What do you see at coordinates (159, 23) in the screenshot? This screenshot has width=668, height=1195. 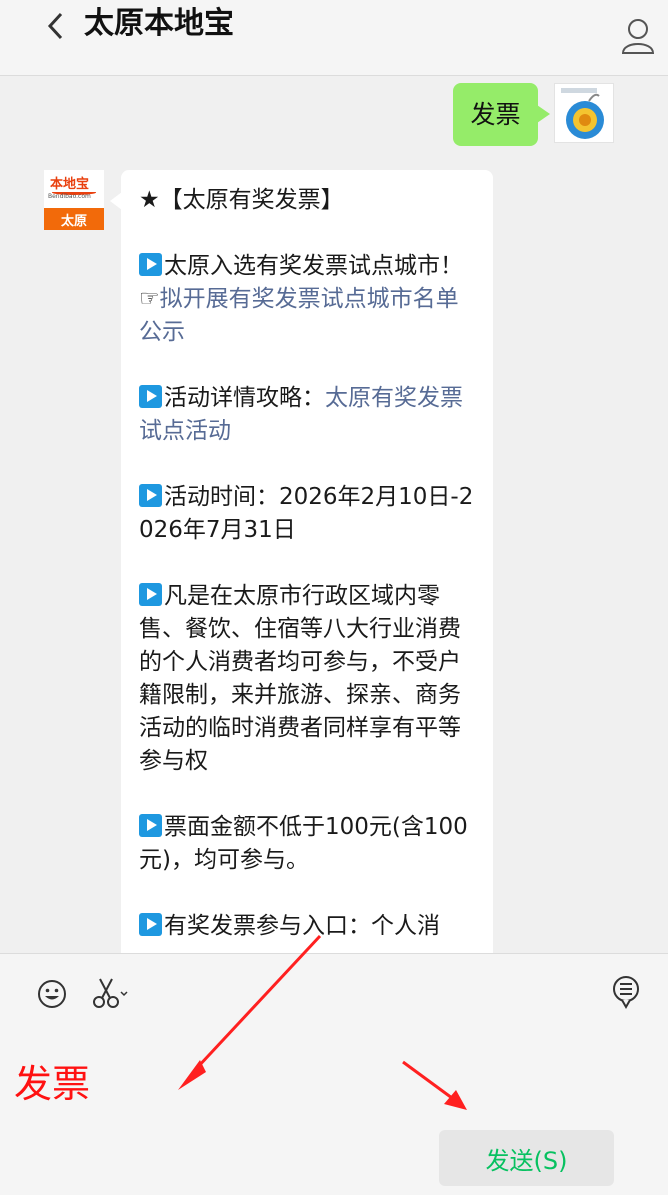 I see `chat-title: 太原本地宝` at bounding box center [159, 23].